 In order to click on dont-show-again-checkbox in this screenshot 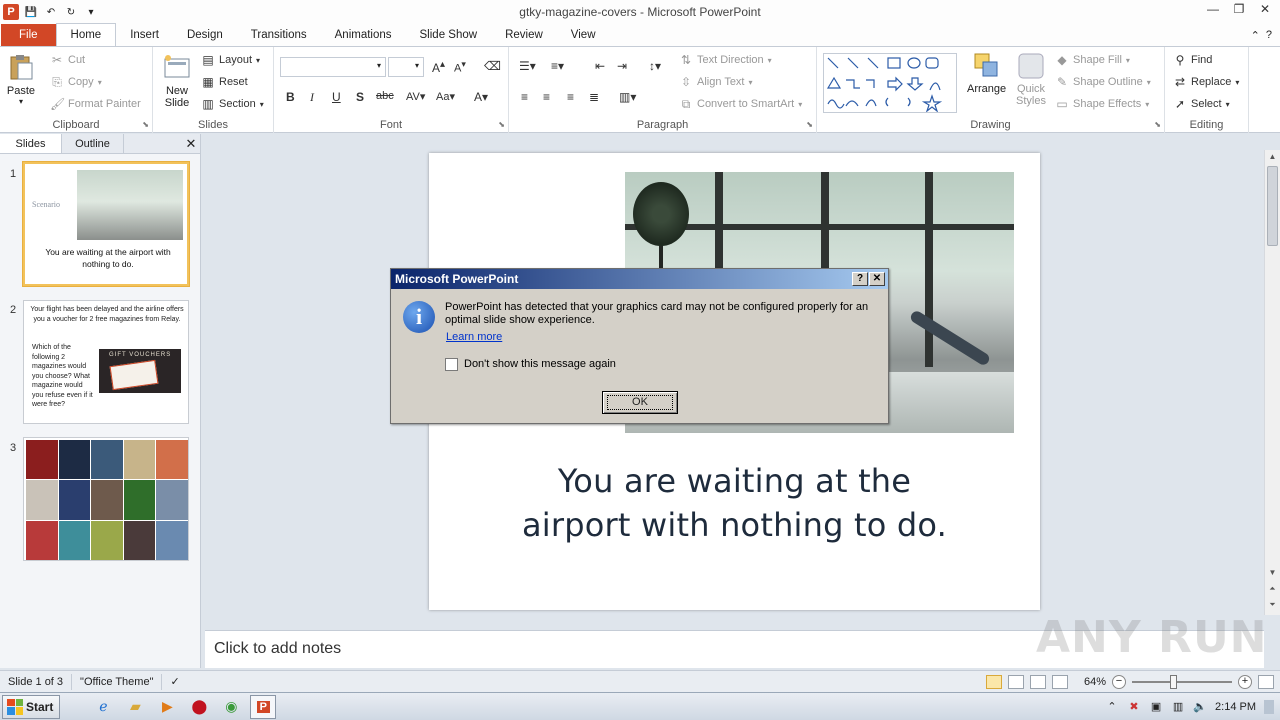, I will do `click(451, 364)`.